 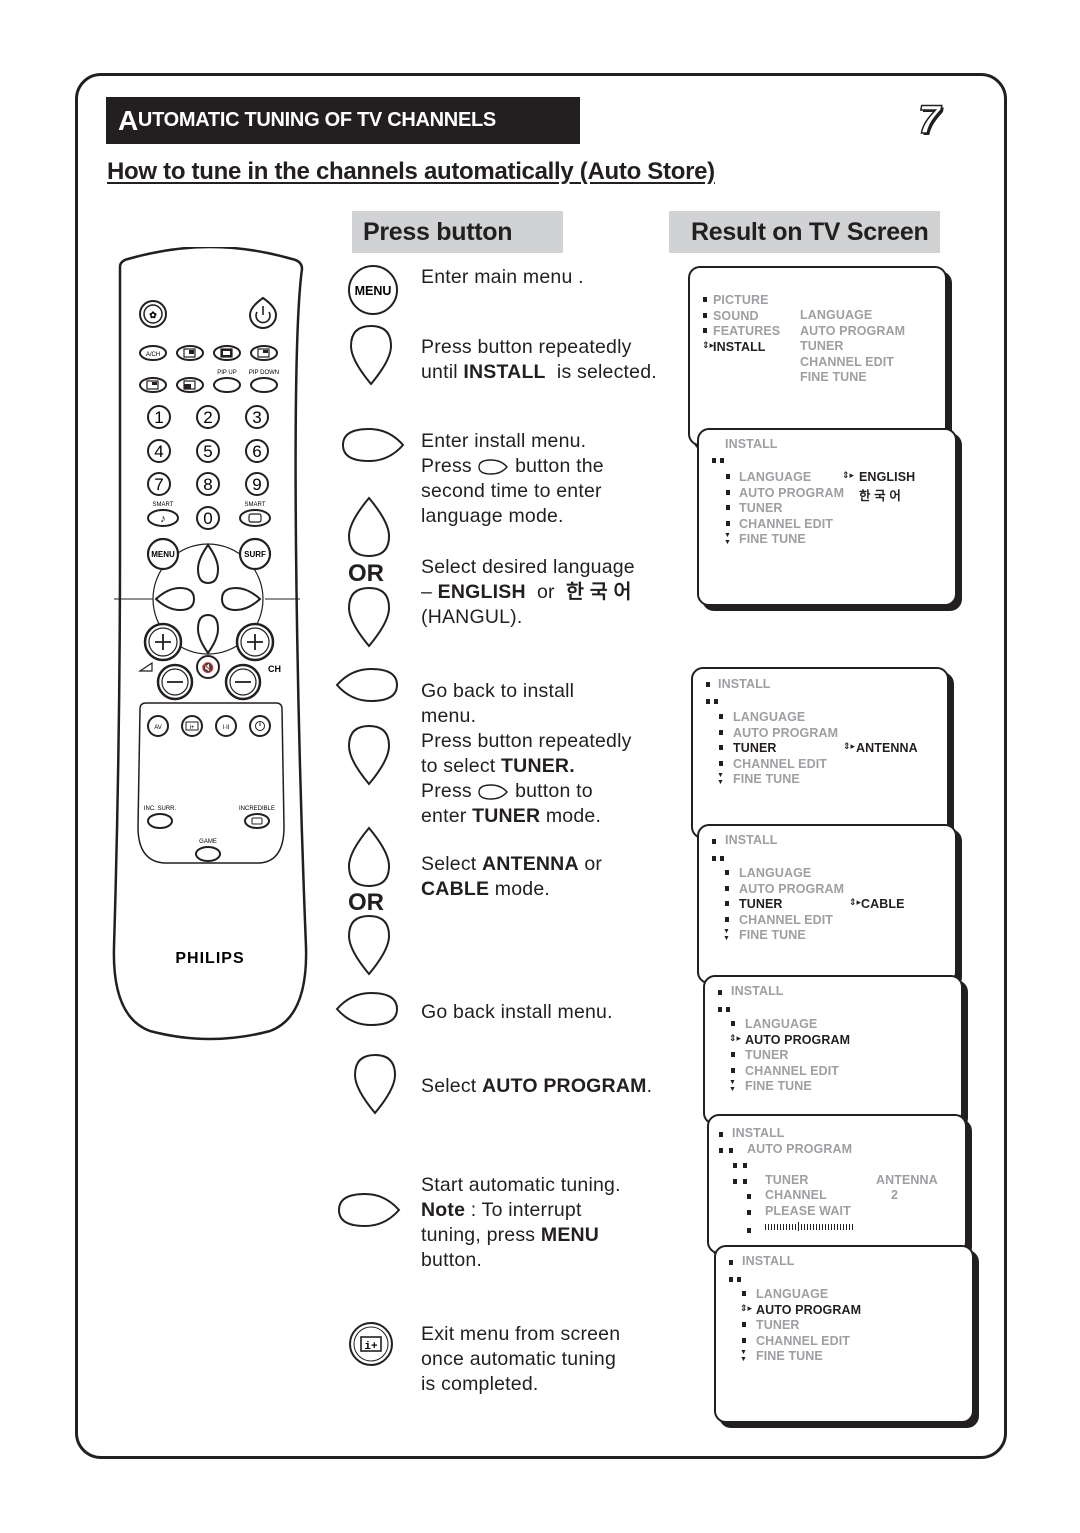 What do you see at coordinates (847, 361) in the screenshot?
I see `submenu-item: CHANNEL EDIT` at bounding box center [847, 361].